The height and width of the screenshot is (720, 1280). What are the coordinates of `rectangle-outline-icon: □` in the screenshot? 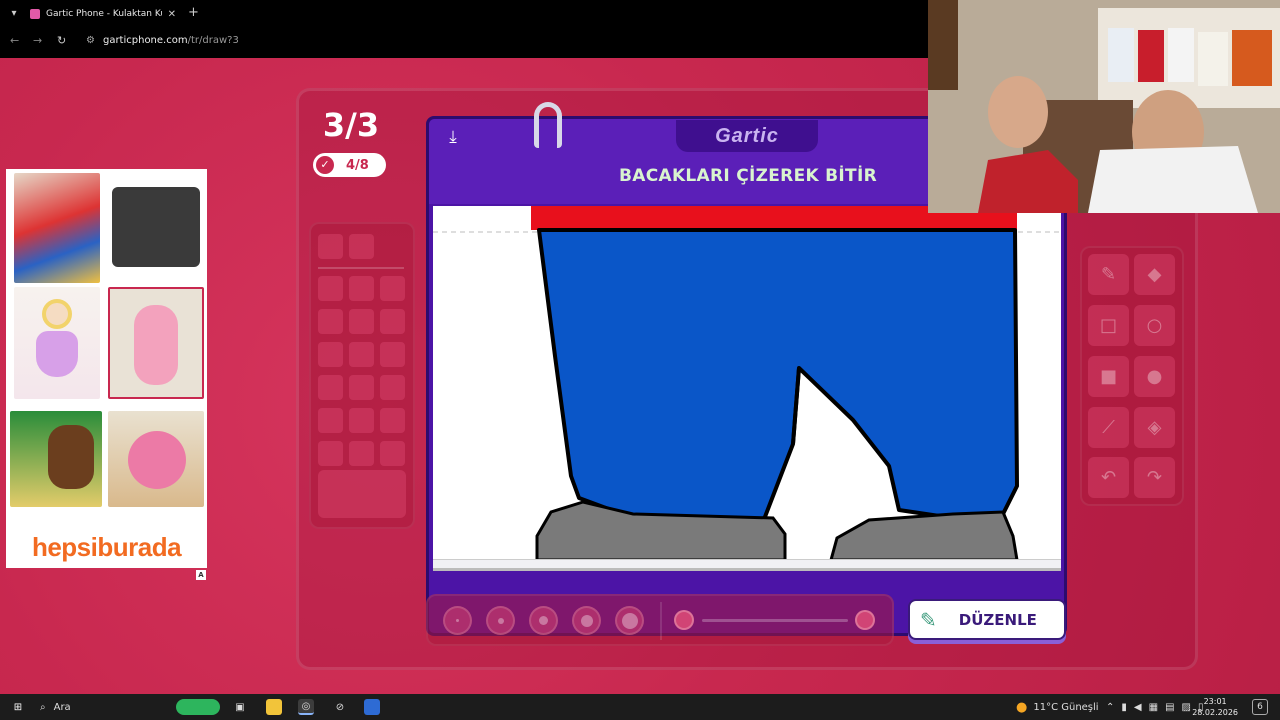 It's located at (1108, 325).